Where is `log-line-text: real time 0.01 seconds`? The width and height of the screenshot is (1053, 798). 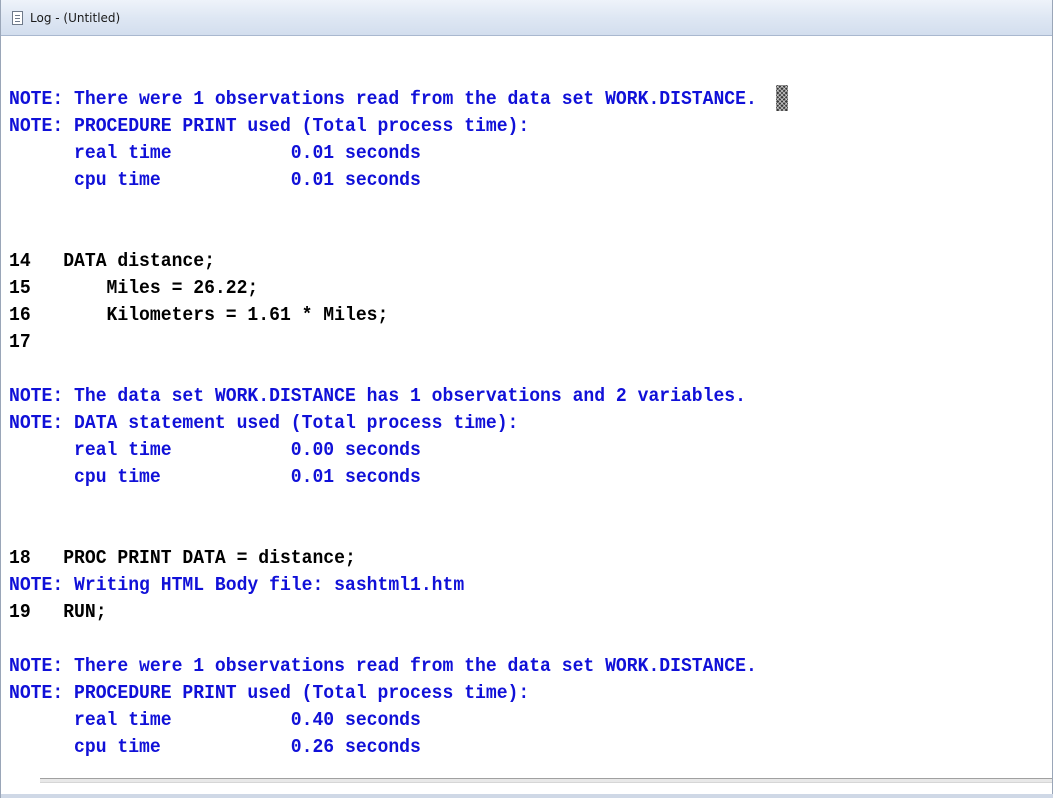
log-line-text: real time 0.01 seconds is located at coordinates (215, 153).